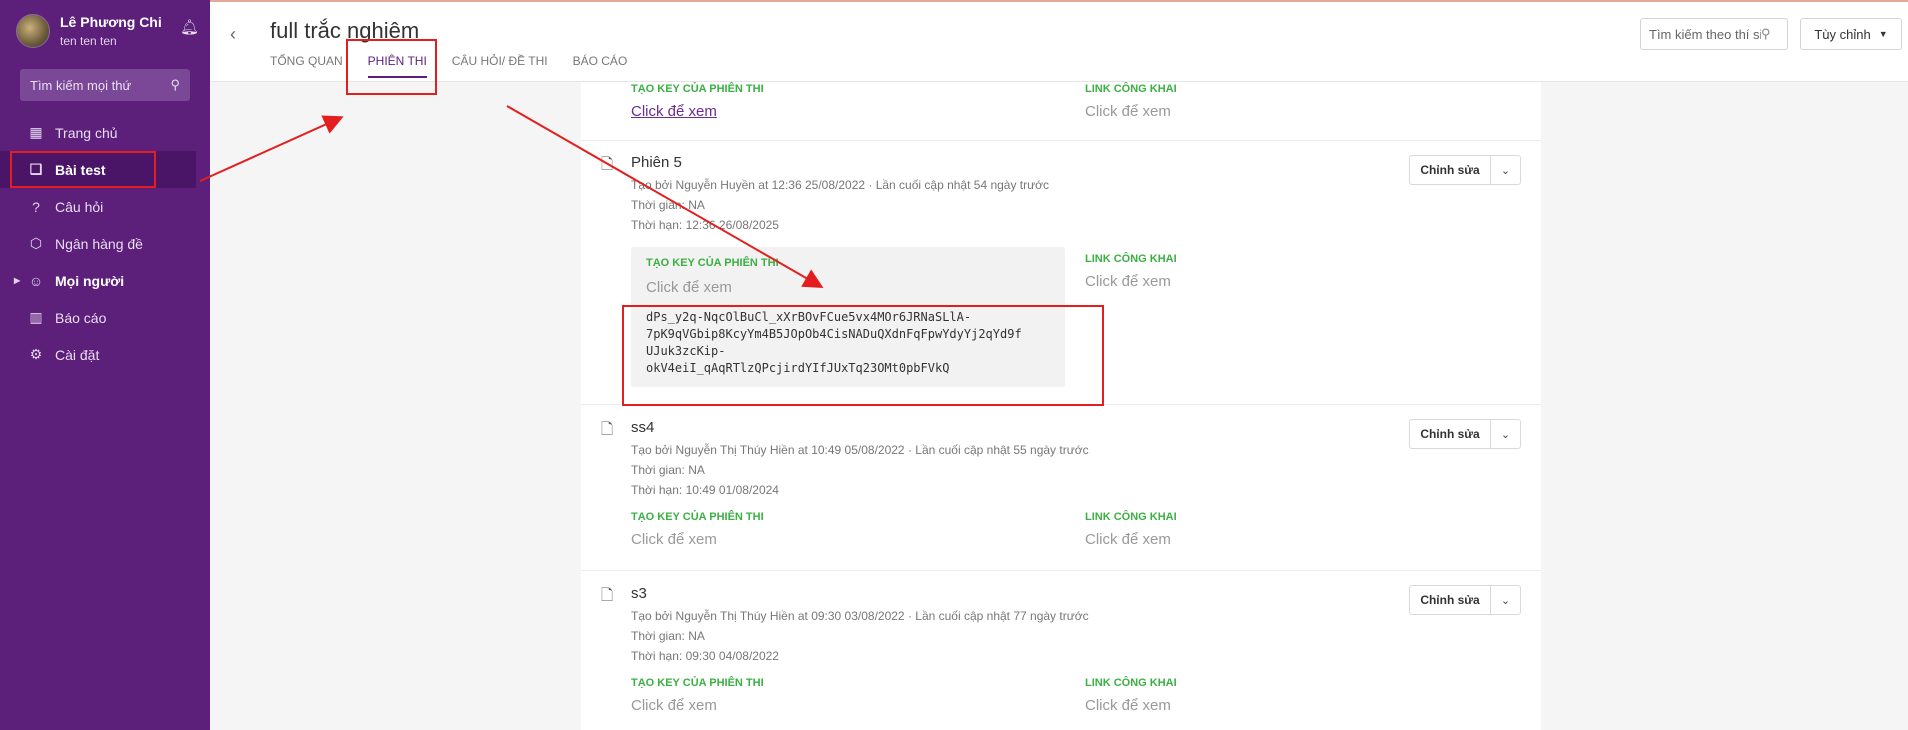 The height and width of the screenshot is (730, 1908). I want to click on sidebar-item-home: ▦ Trang chủ, so click(105, 132).